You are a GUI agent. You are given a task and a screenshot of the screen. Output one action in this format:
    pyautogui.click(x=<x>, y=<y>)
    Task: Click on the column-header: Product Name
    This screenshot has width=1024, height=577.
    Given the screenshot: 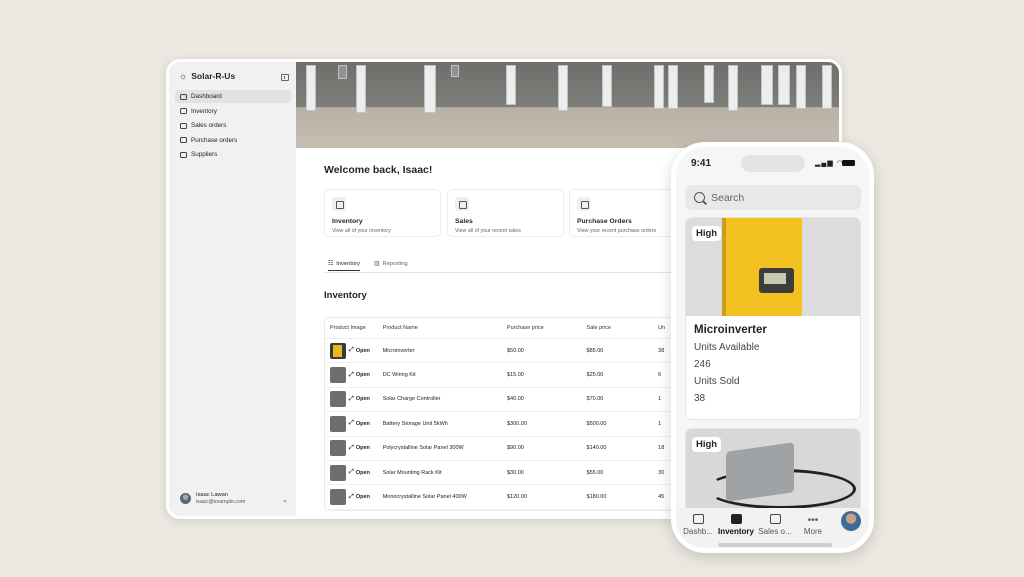 What is the action you would take?
    pyautogui.click(x=445, y=328)
    